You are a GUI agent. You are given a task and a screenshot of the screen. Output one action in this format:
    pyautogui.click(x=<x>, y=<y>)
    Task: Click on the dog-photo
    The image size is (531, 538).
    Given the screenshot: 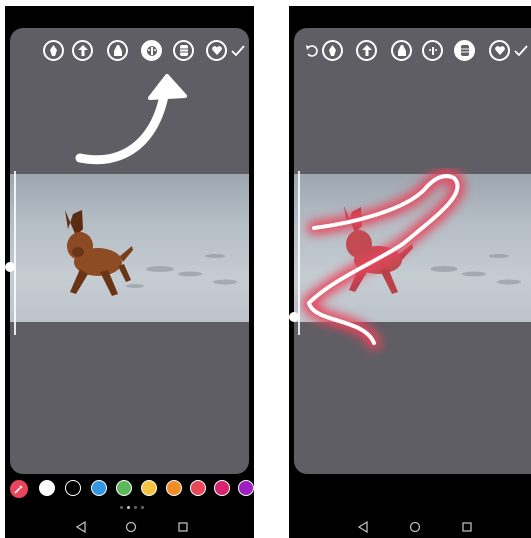 What is the action you would take?
    pyautogui.click(x=129, y=248)
    